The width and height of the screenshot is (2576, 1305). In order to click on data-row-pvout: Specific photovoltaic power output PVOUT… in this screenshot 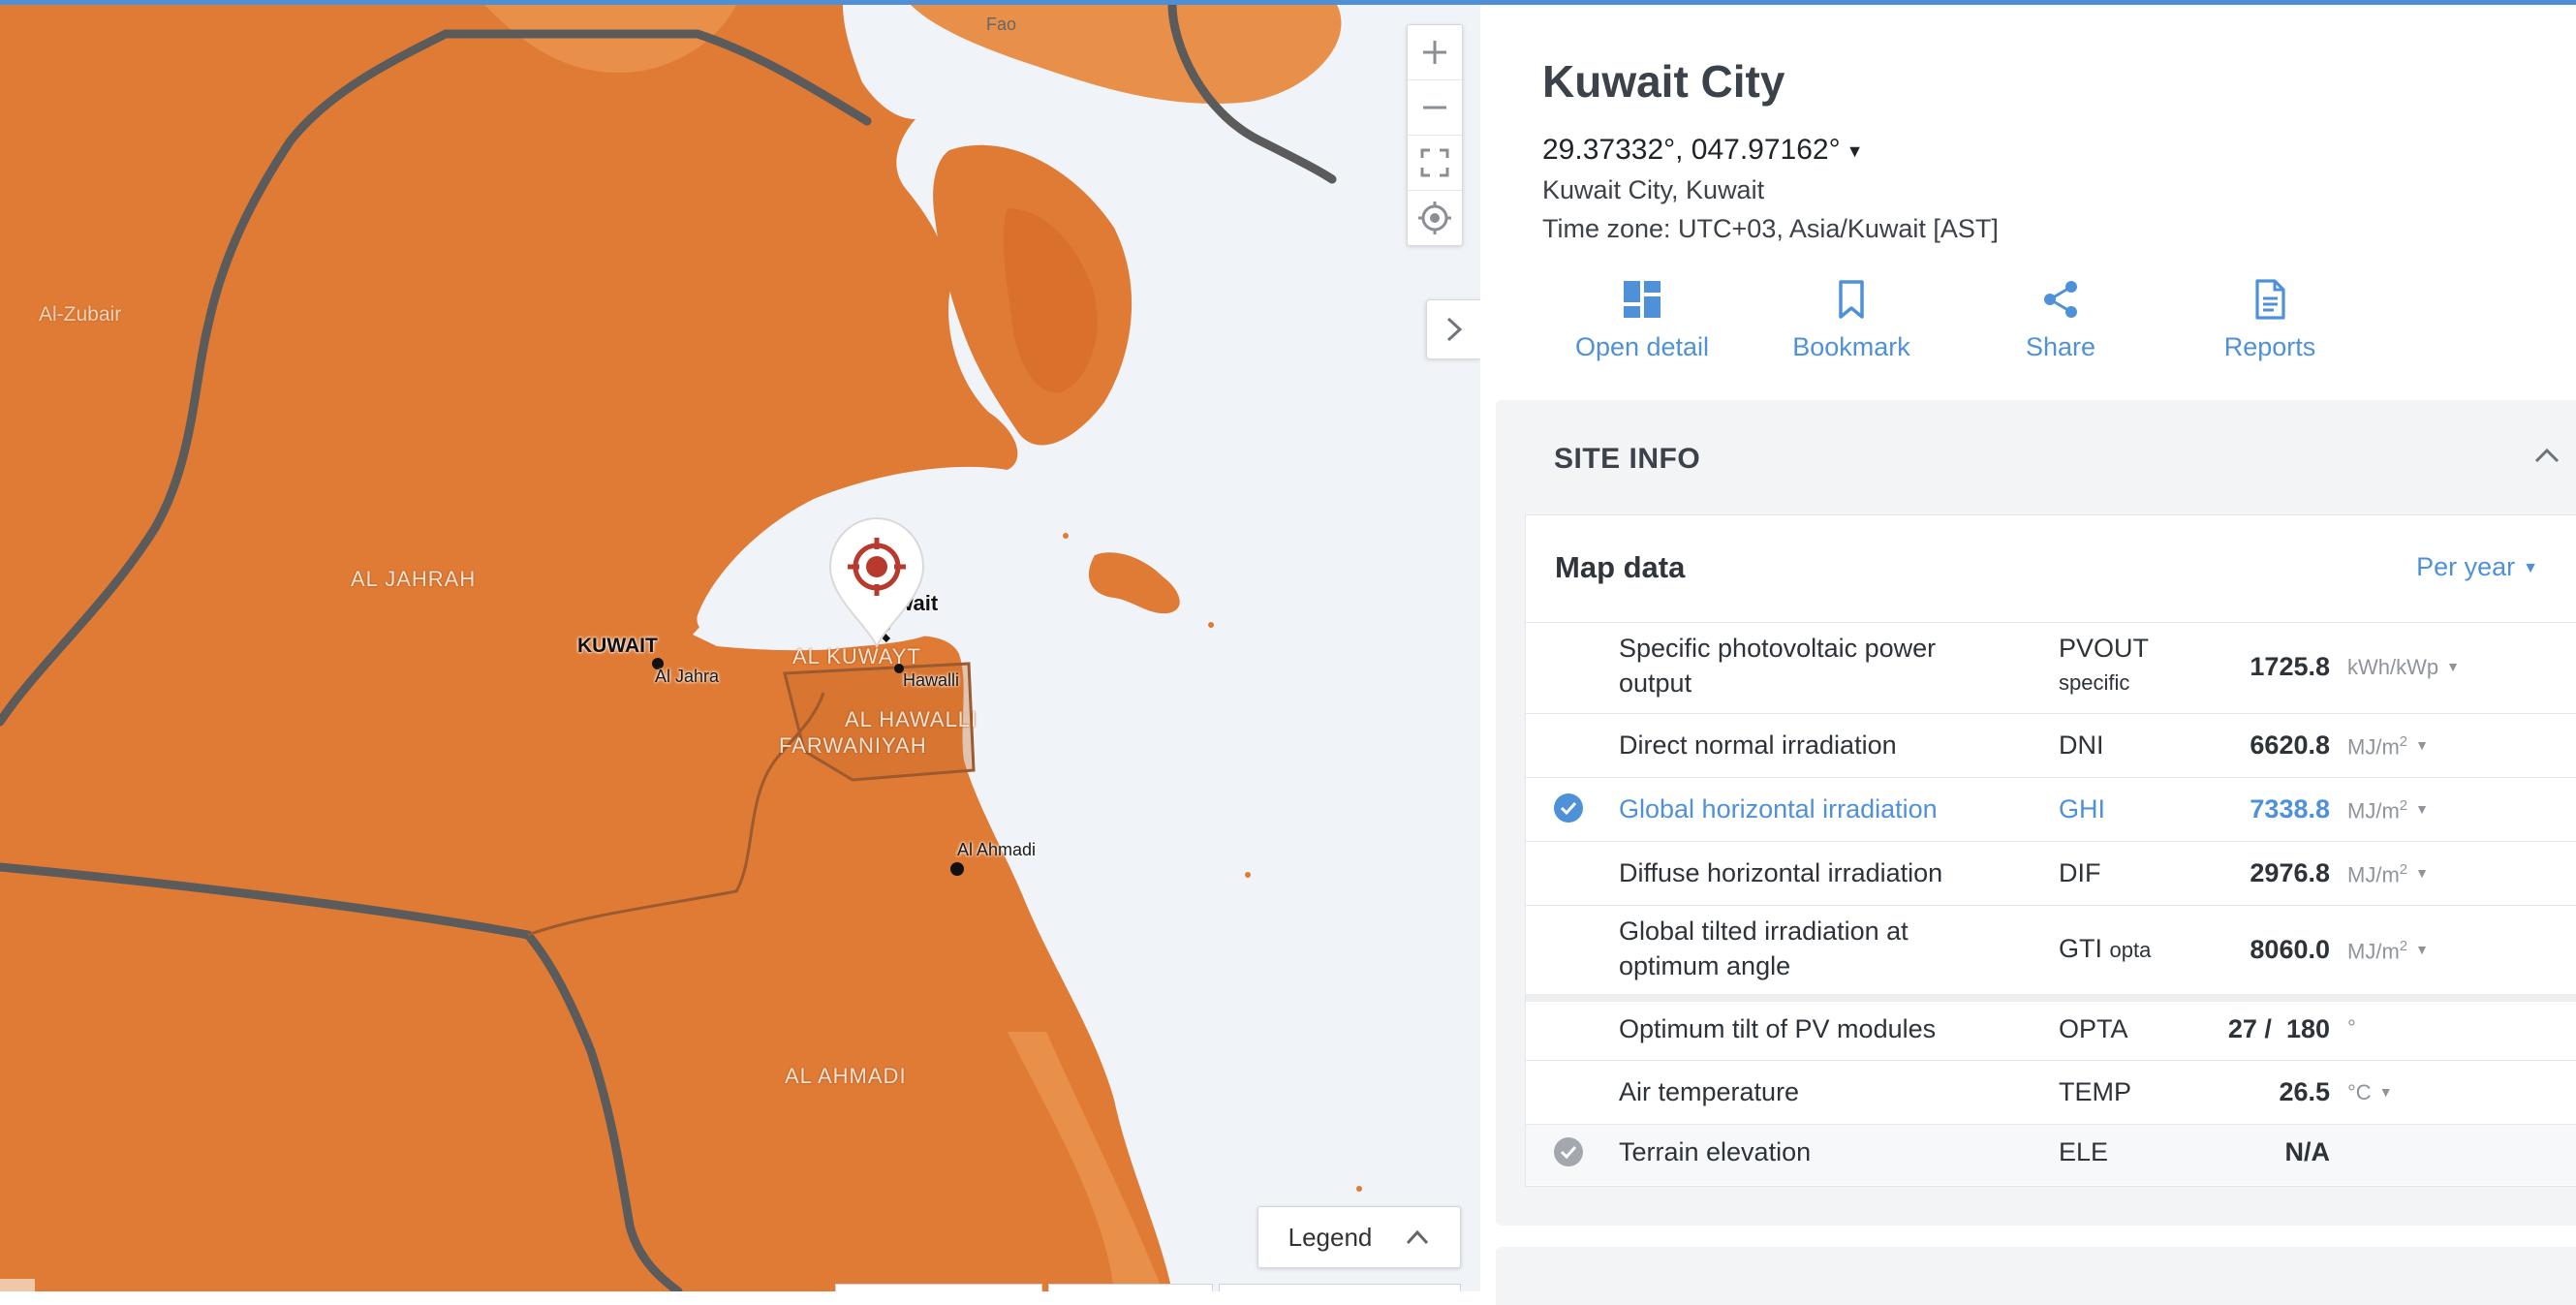, I will do `click(2051, 668)`.